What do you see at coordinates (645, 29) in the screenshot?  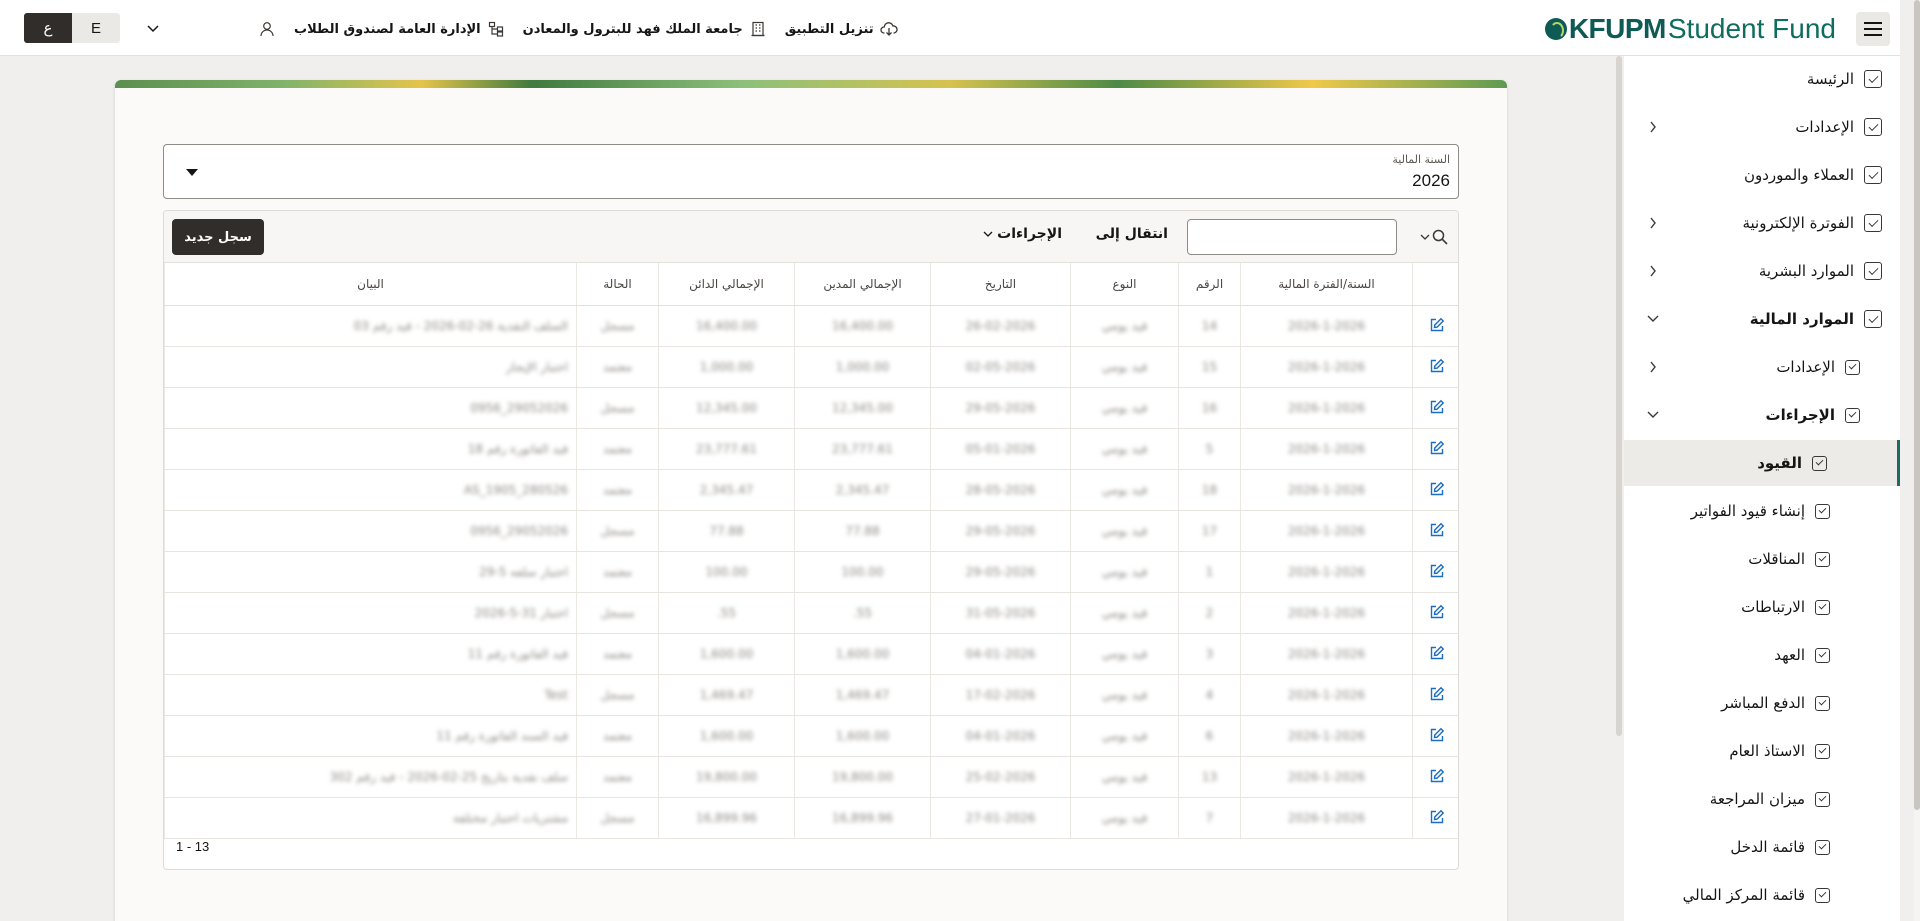 I see `university-link: جامعة الملك فهد للبترول والمعادن` at bounding box center [645, 29].